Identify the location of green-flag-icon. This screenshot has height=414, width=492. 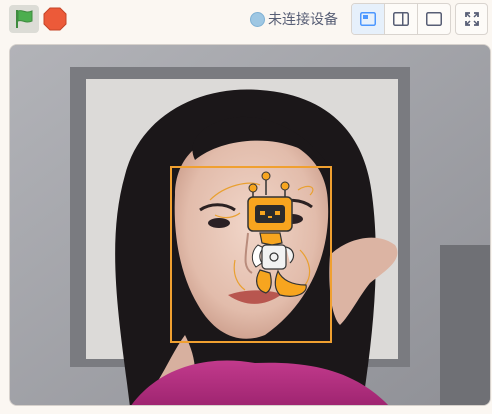
(24, 19).